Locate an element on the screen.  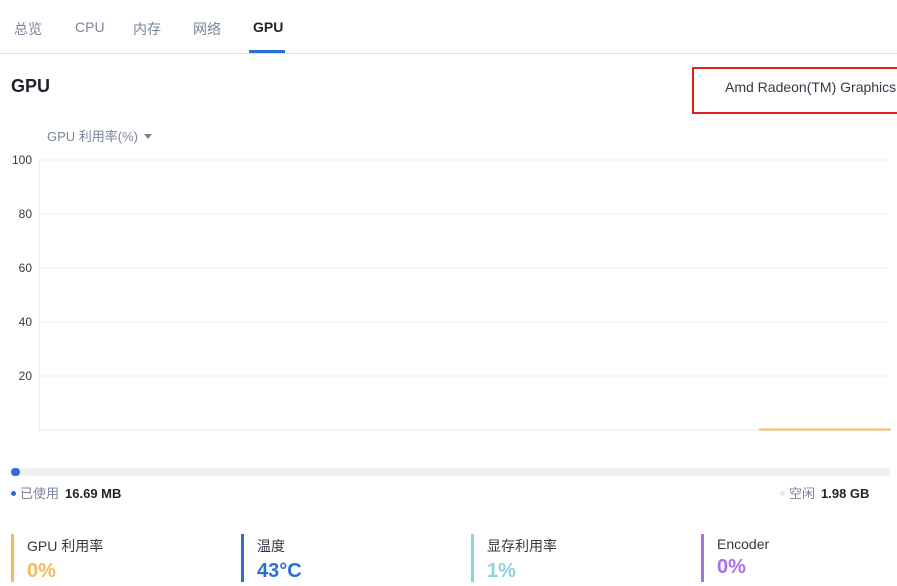
tab-memory: 内存 is located at coordinates (147, 29).